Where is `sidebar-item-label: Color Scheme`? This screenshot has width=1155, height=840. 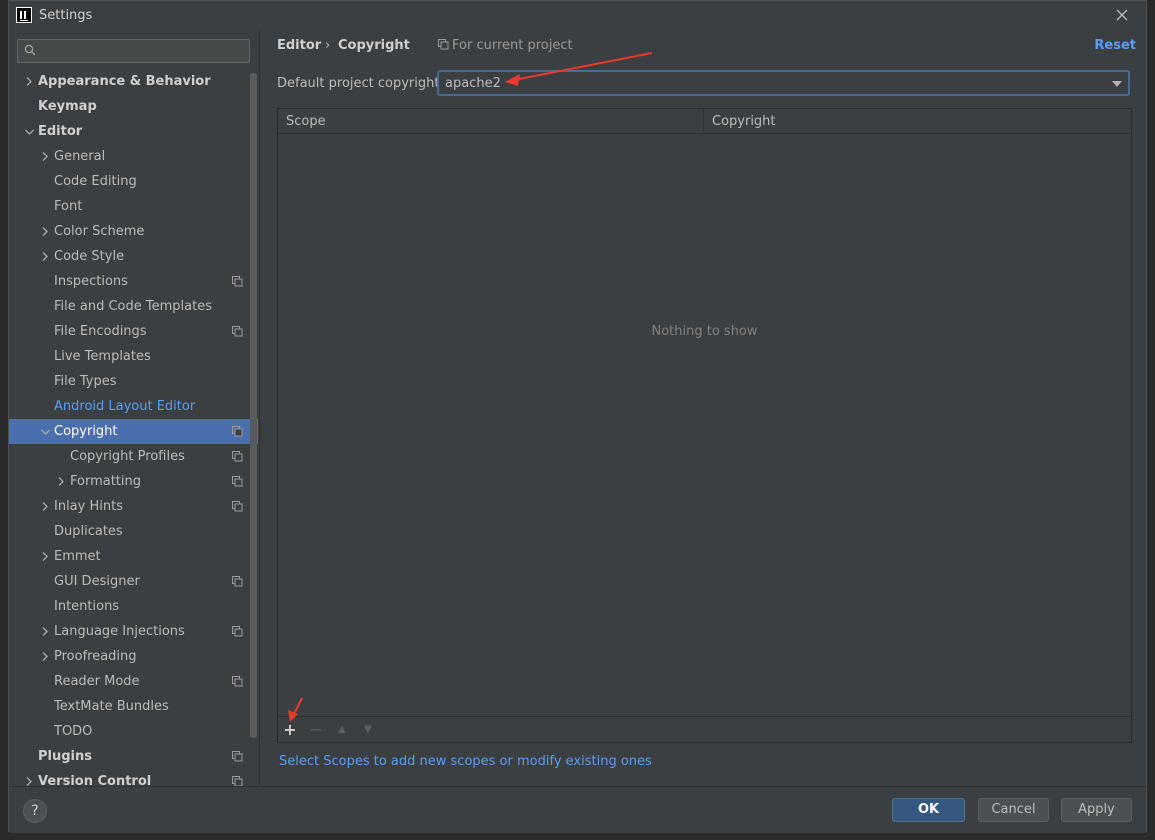 sidebar-item-label: Color Scheme is located at coordinates (99, 231).